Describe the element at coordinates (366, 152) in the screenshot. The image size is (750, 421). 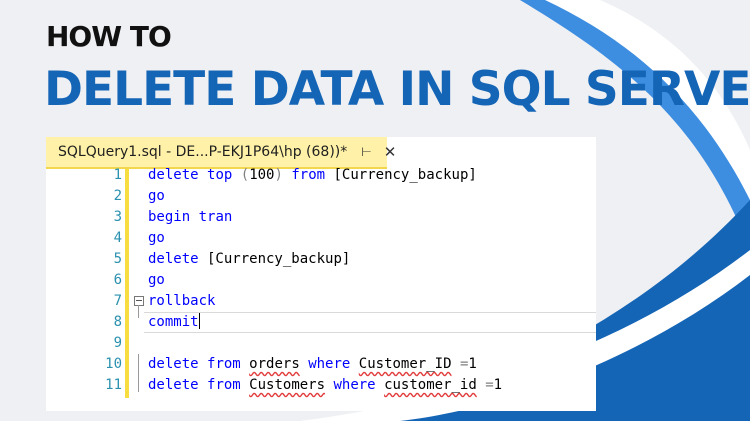
I see `pin-icon: ⊢` at that location.